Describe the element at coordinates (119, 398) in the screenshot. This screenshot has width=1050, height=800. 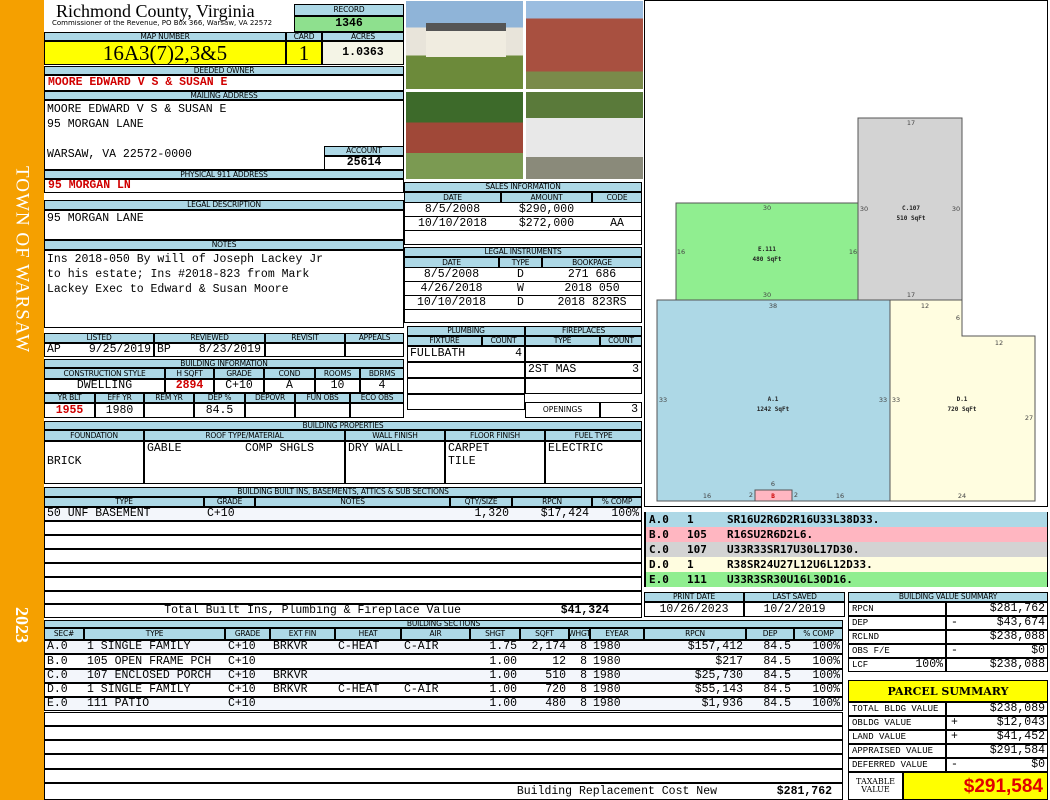
I see `building-info-header: EFF YR` at that location.